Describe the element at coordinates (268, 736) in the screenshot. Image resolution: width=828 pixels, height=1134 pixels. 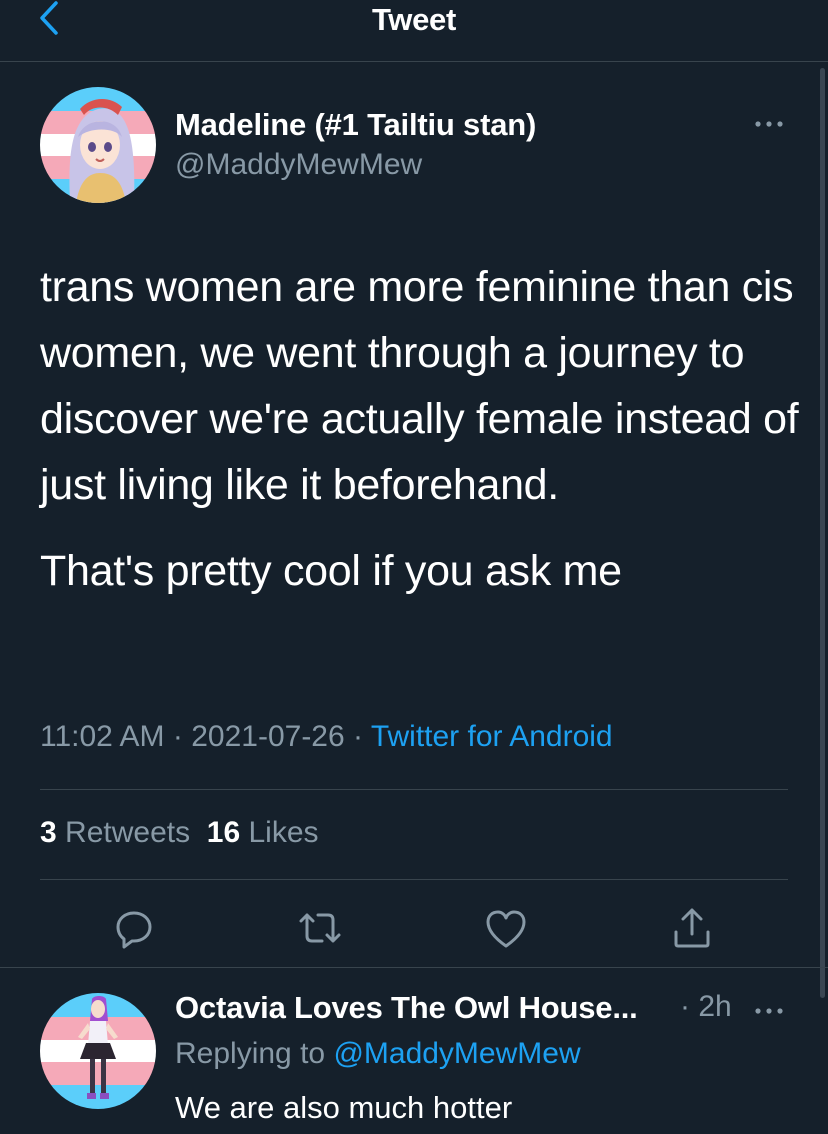
I see `tweet-date: 2021-07-26` at that location.